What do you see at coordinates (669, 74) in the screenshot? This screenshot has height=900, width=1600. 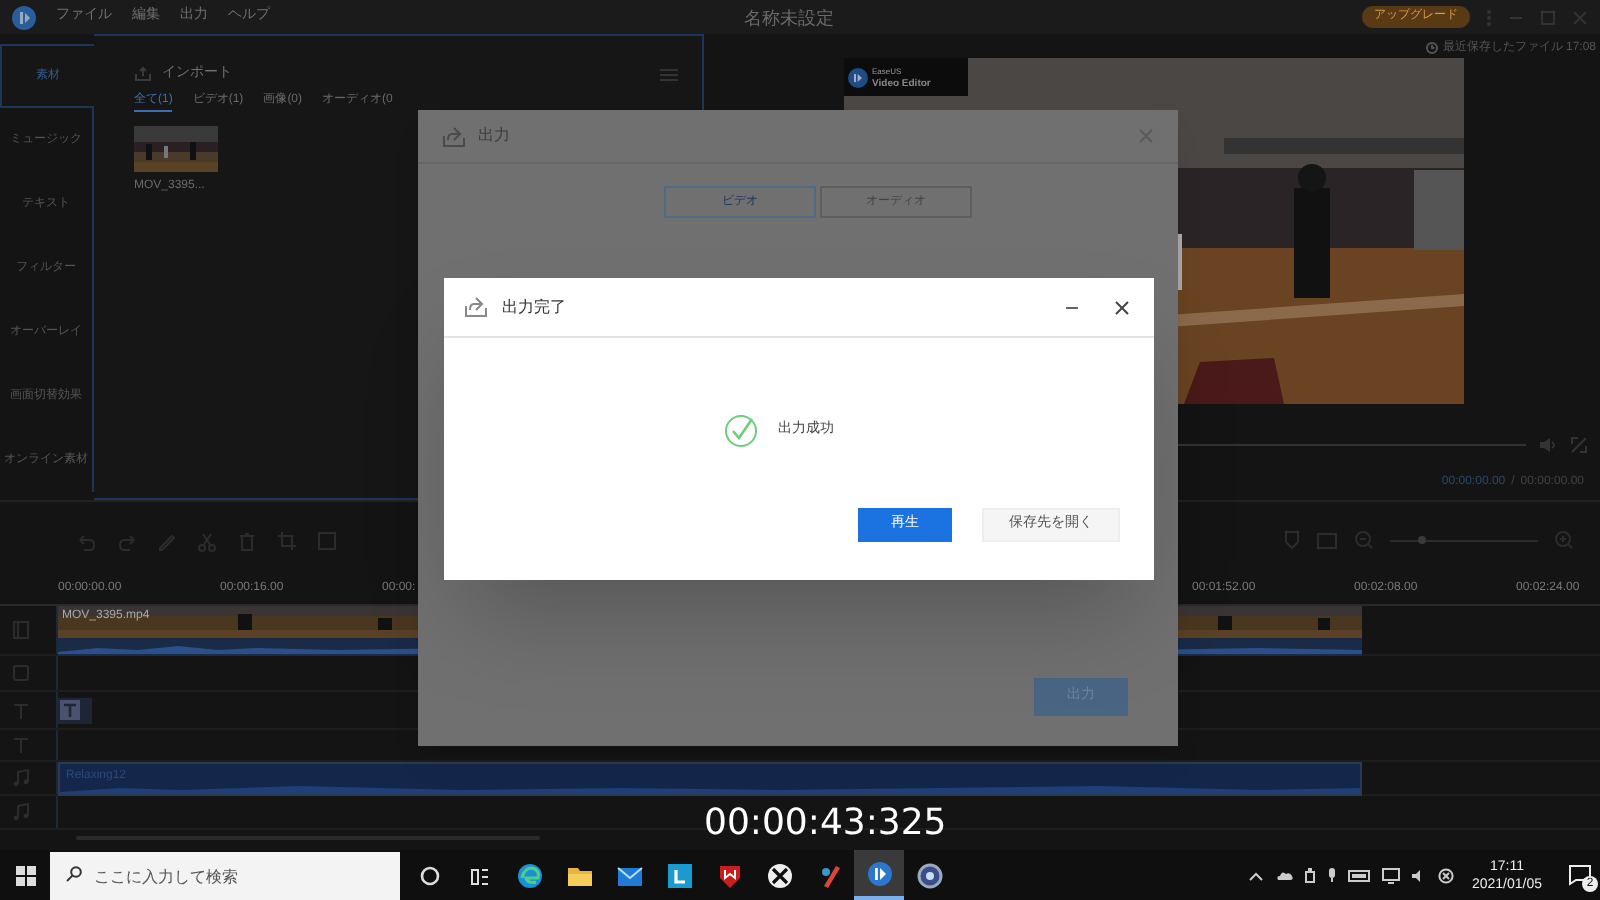 I see `menu-icon` at bounding box center [669, 74].